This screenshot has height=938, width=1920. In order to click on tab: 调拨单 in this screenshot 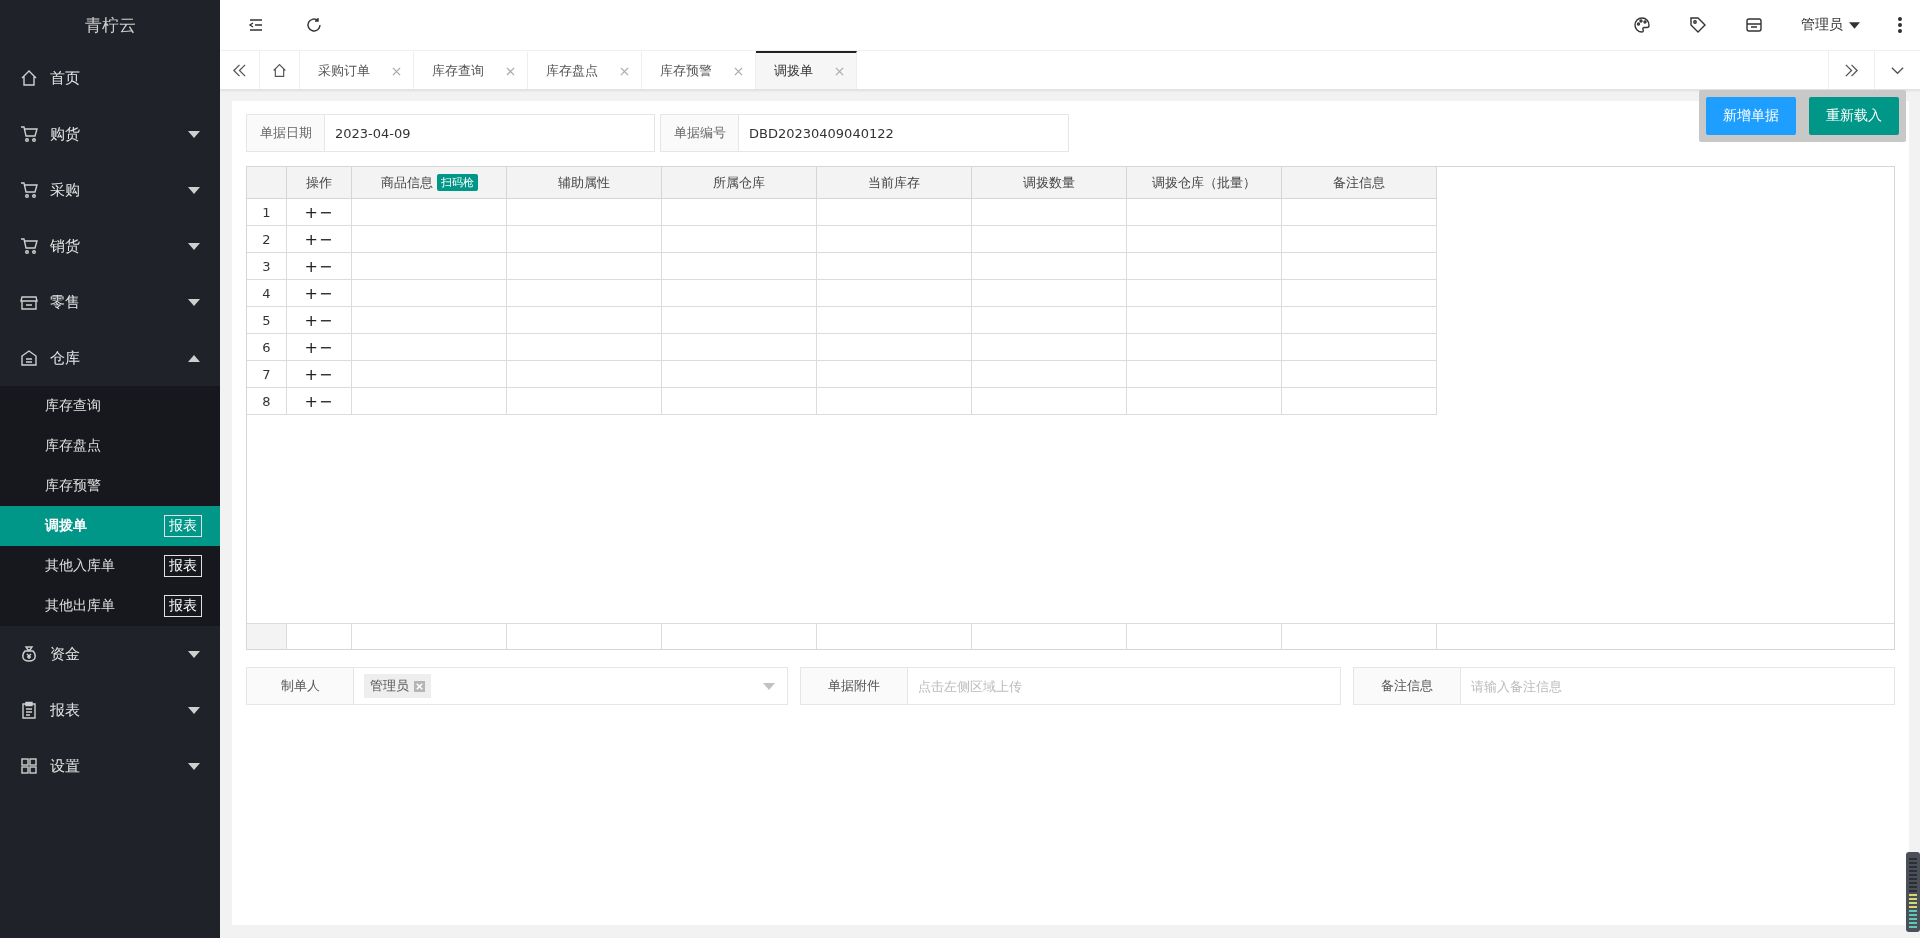, I will do `click(806, 70)`.